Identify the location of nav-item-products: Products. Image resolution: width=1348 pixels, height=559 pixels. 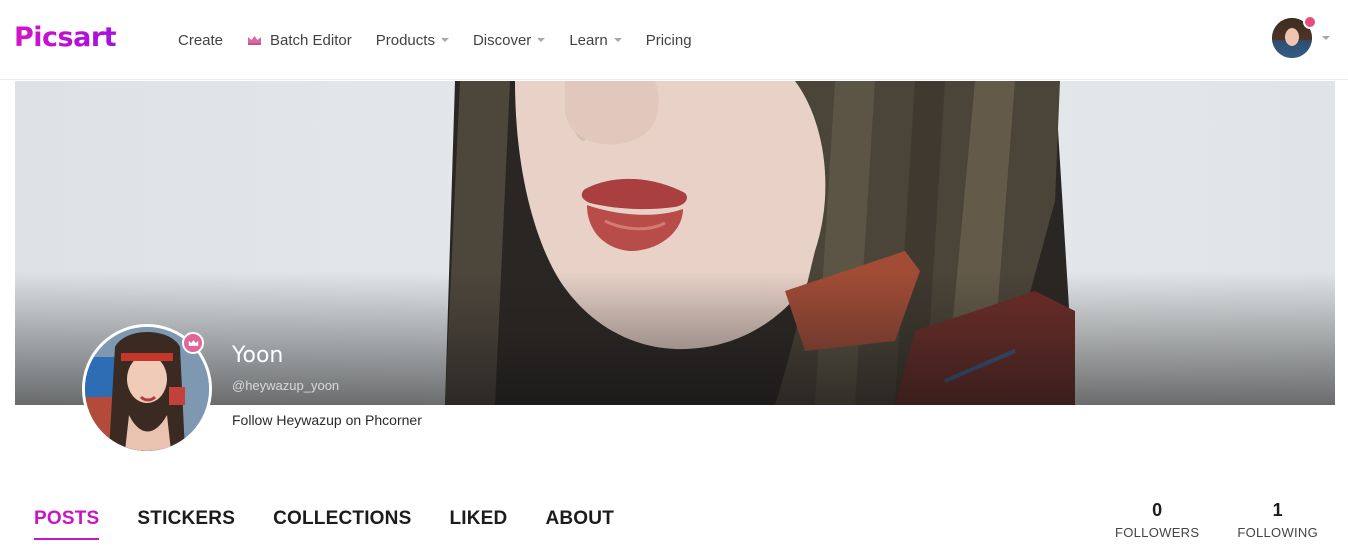
(412, 40).